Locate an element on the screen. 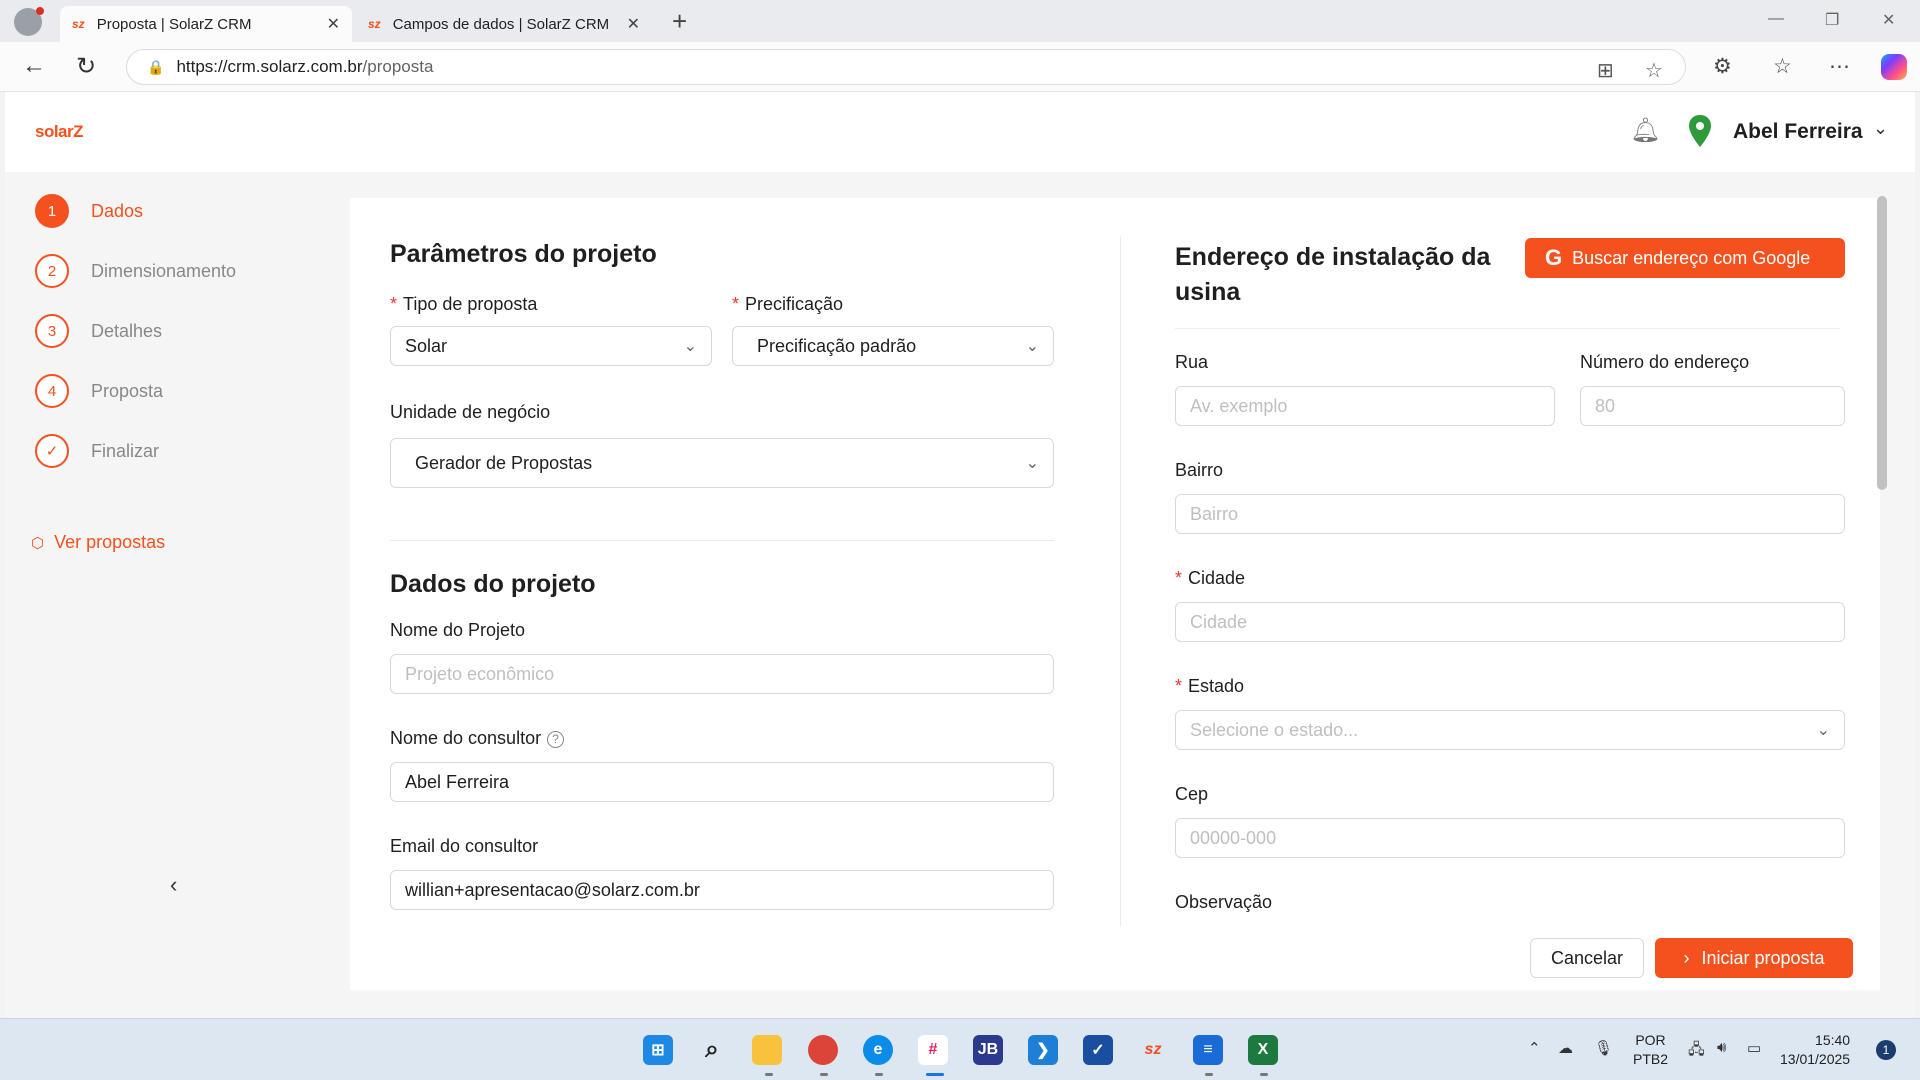 The width and height of the screenshot is (1920, 1080). file-explorer-icon is located at coordinates (767, 1050).